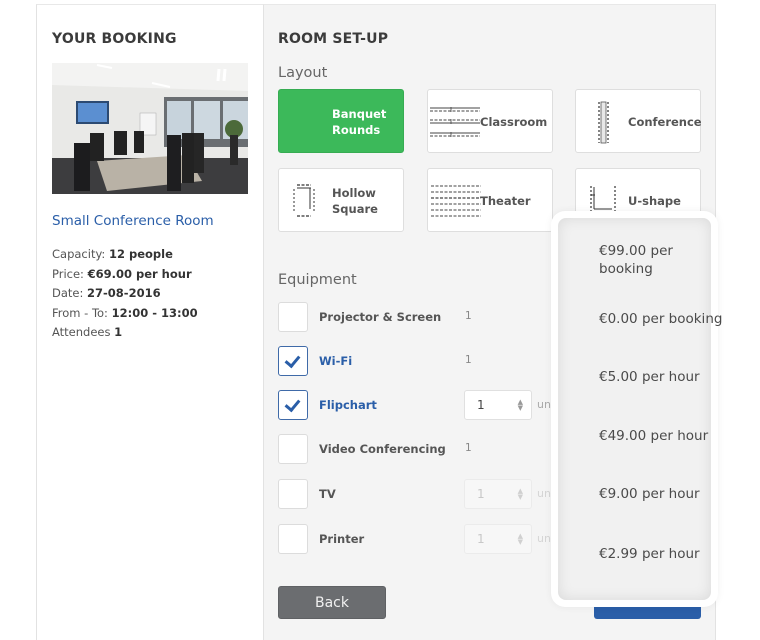 Image resolution: width=760 pixels, height=640 pixels. What do you see at coordinates (354, 193) in the screenshot?
I see `layout-label-line1: Hollow` at bounding box center [354, 193].